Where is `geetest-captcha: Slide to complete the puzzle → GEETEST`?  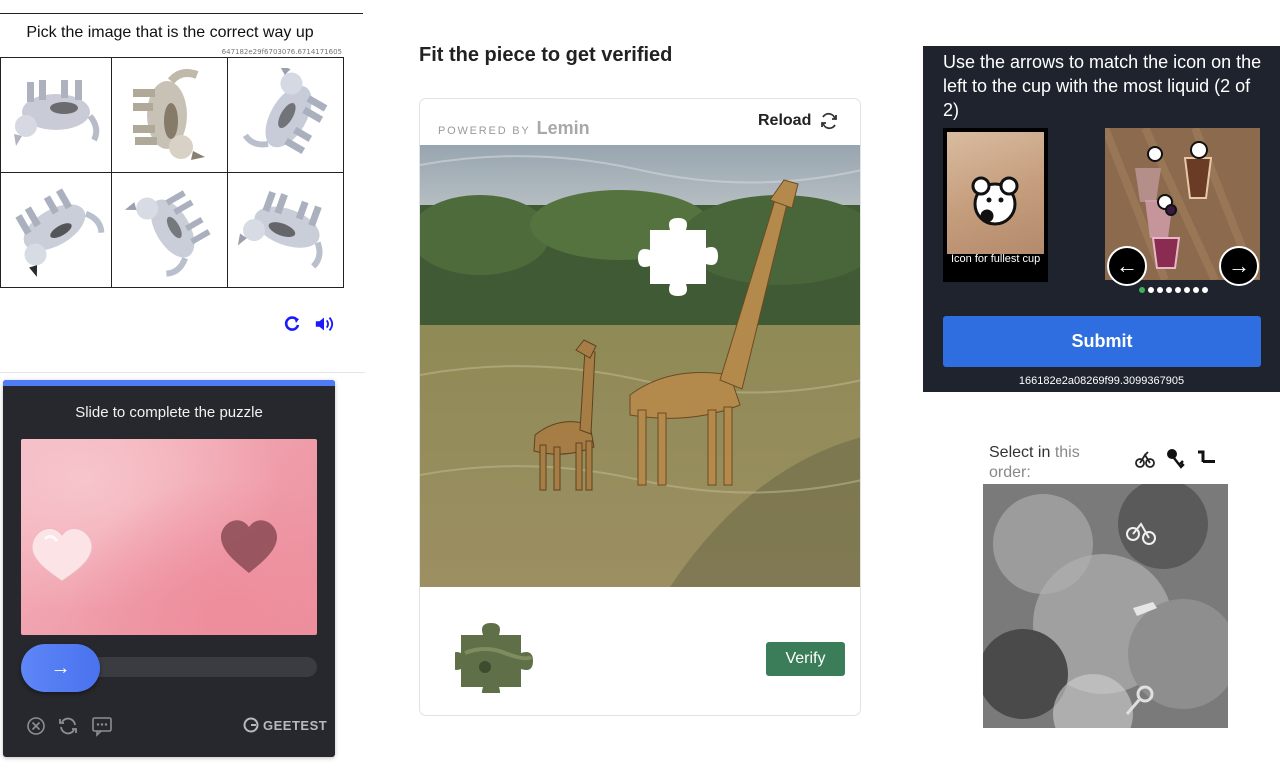 geetest-captcha: Slide to complete the puzzle → GEETEST is located at coordinates (169, 568).